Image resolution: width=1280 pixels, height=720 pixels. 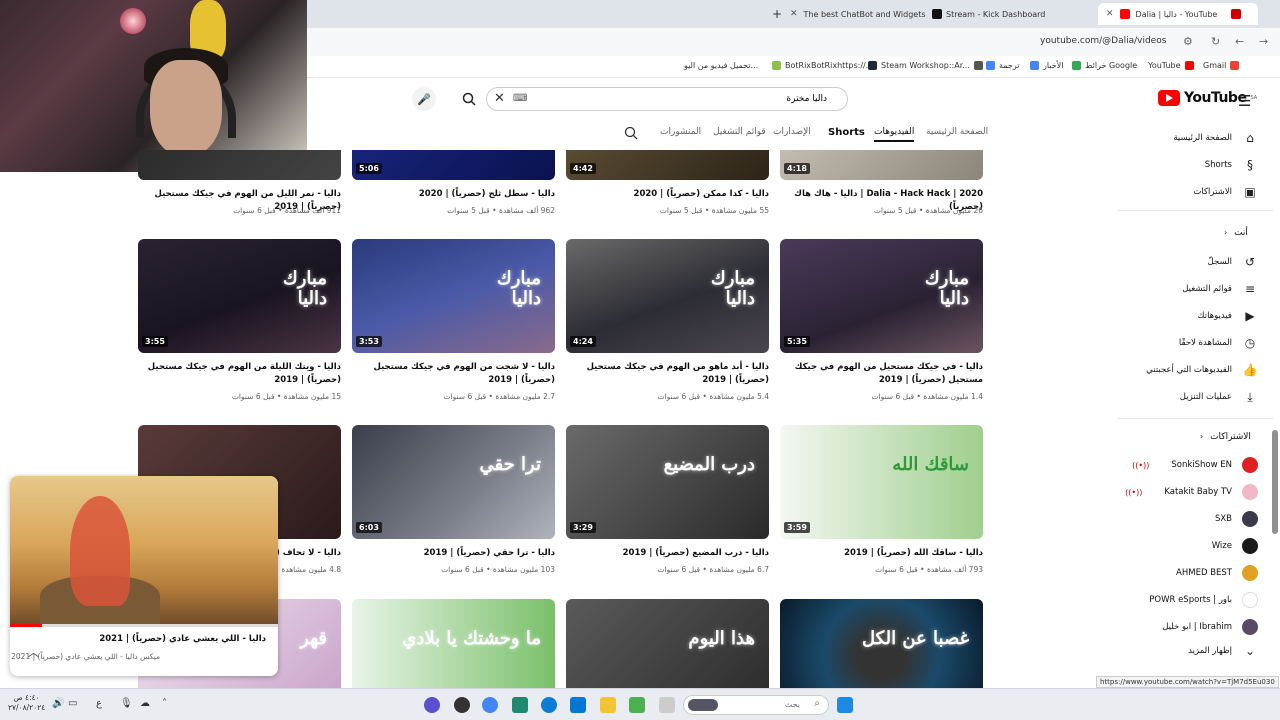 What do you see at coordinates (1188, 316) in the screenshot?
I see `sidebar-item-your-videos-icon: فيديوهاتك ▶` at bounding box center [1188, 316].